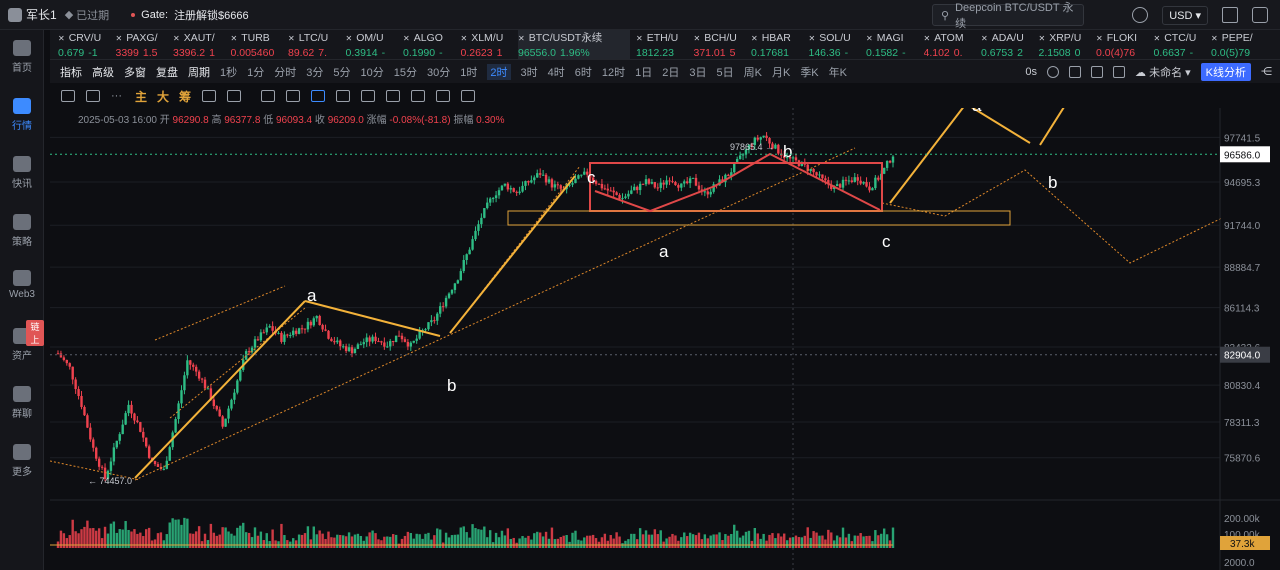 This screenshot has height=570, width=1280. I want to click on period-item: 1时, so click(468, 72).